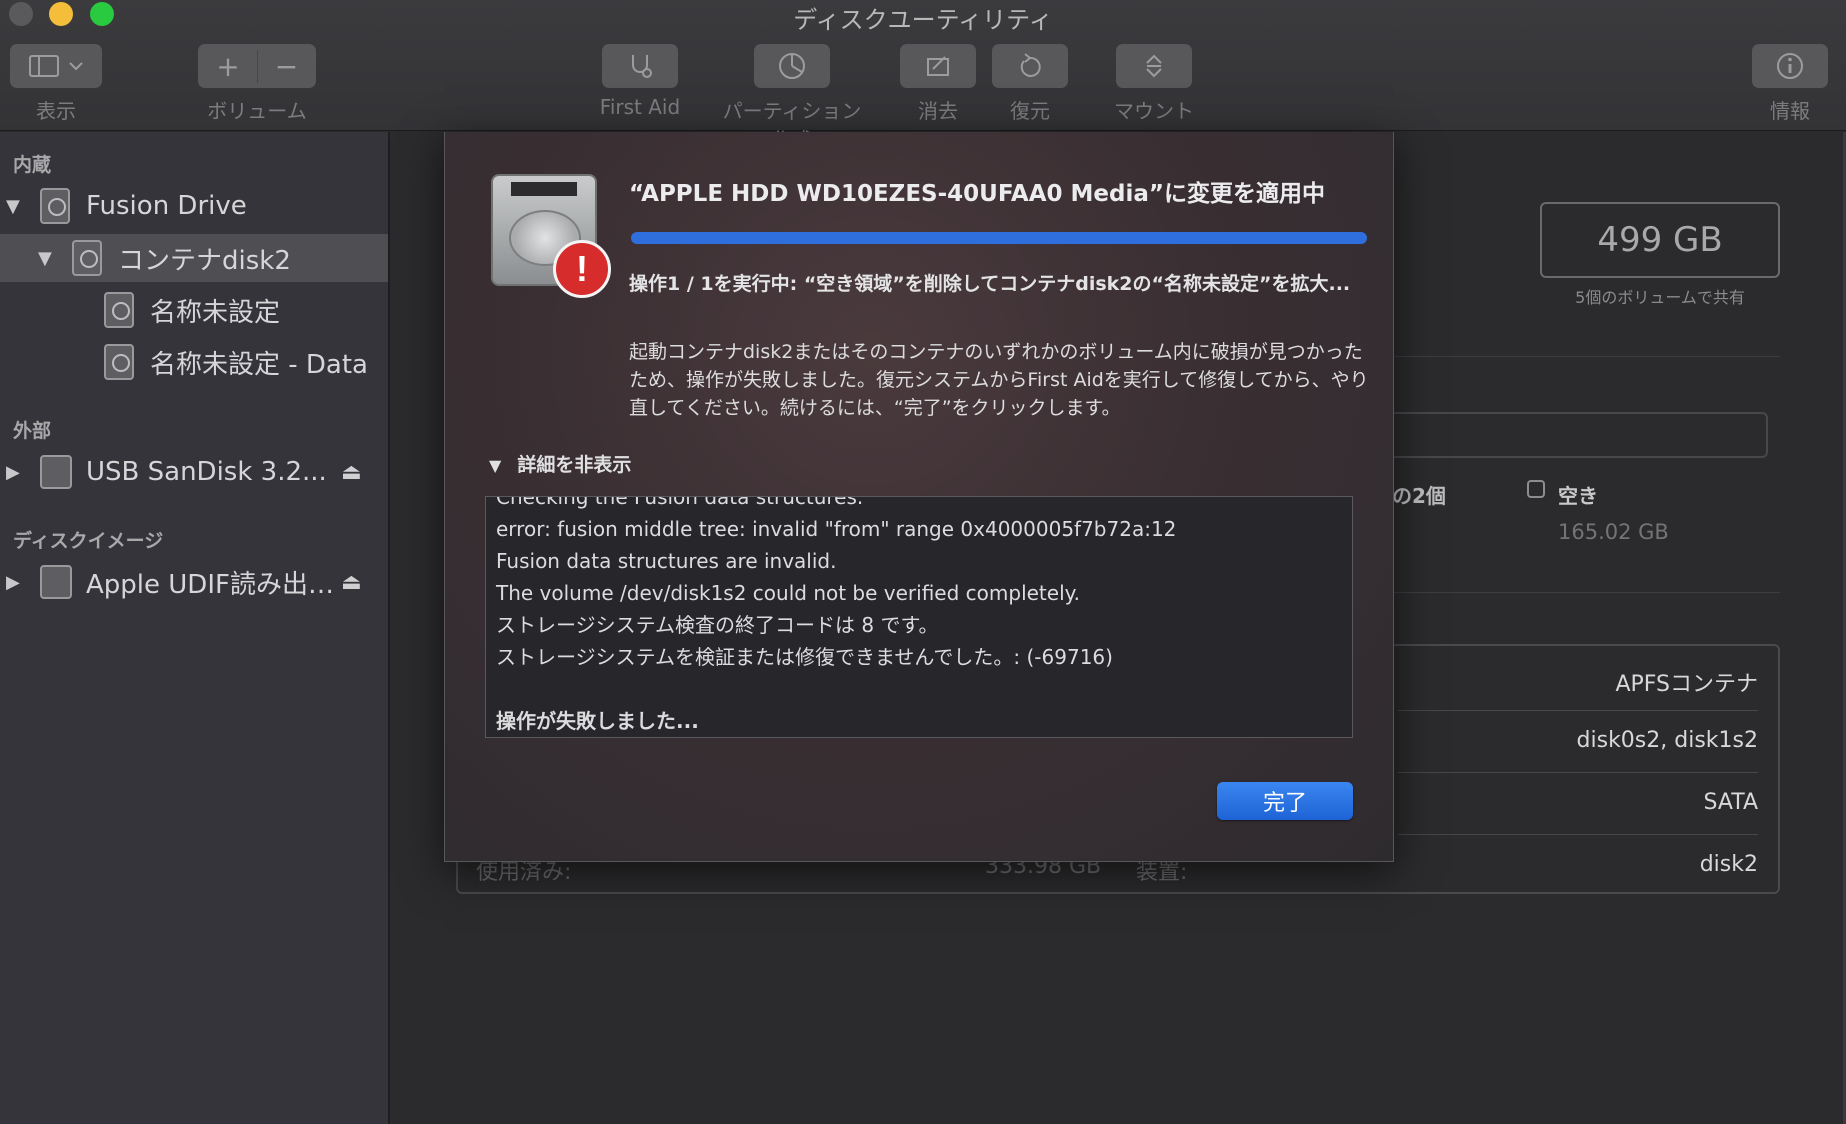 This screenshot has height=1124, width=1846. I want to click on log-line: Checking the Fusion data structures., so click(680, 502).